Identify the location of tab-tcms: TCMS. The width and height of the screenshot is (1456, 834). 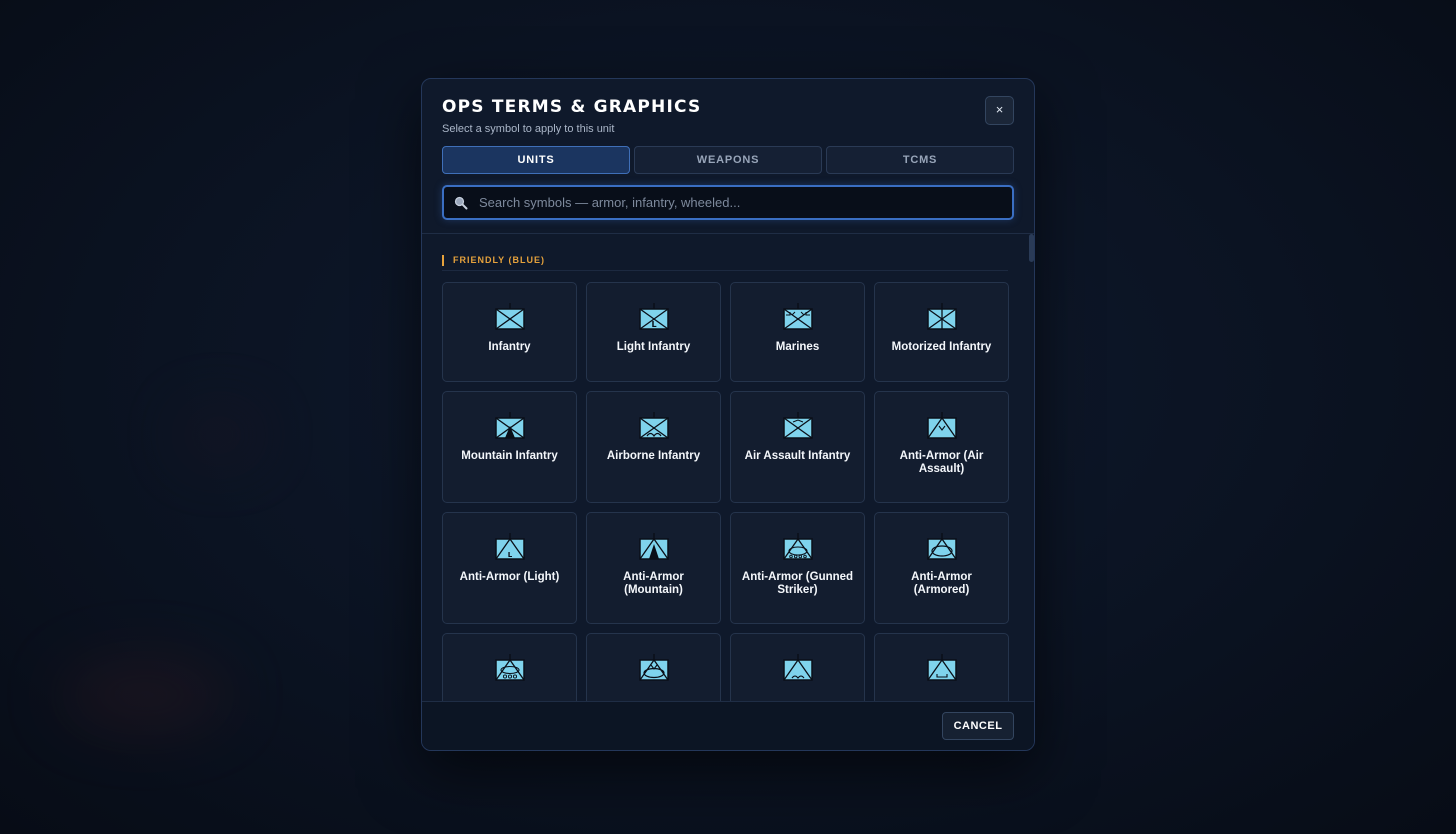
(920, 160).